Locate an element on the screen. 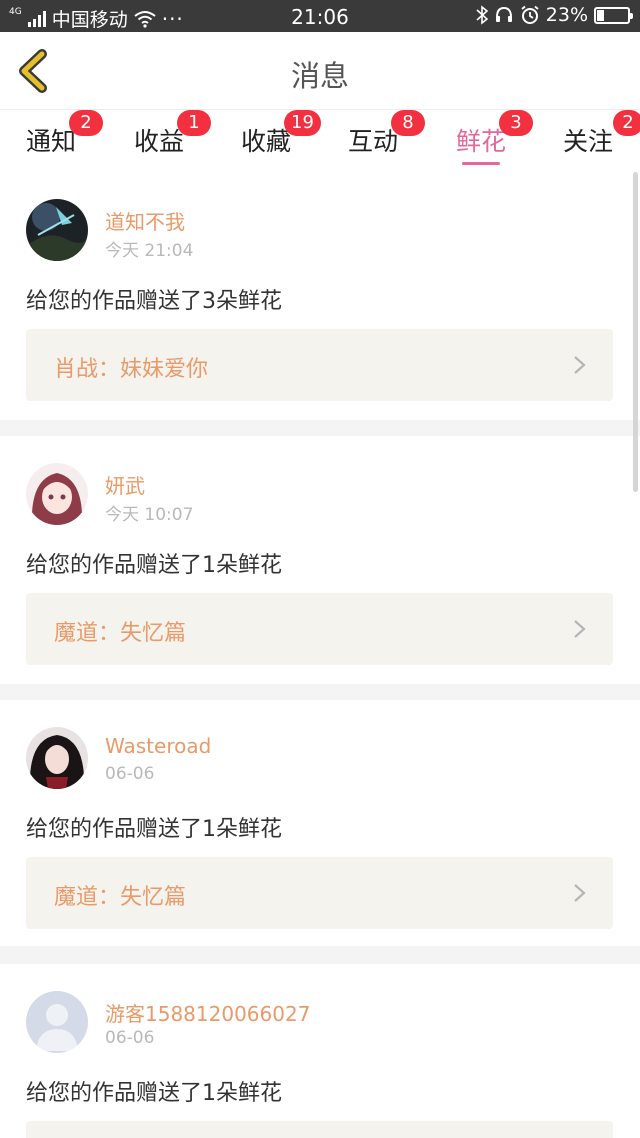 Image resolution: width=640 pixels, height=1138 pixels. tab-bar: 通知 2 收益 1 收藏 19 互动 8 鲜花 3 关注 2 is located at coordinates (320, 141).